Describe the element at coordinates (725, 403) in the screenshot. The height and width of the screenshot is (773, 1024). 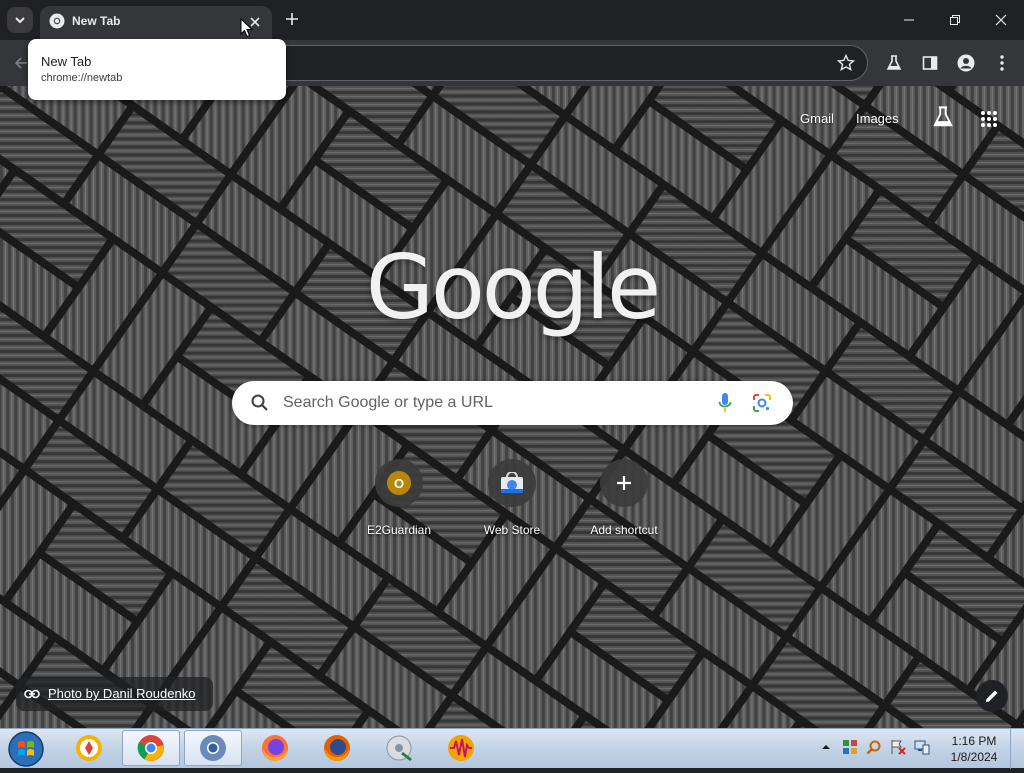
I see `mic-icon` at that location.